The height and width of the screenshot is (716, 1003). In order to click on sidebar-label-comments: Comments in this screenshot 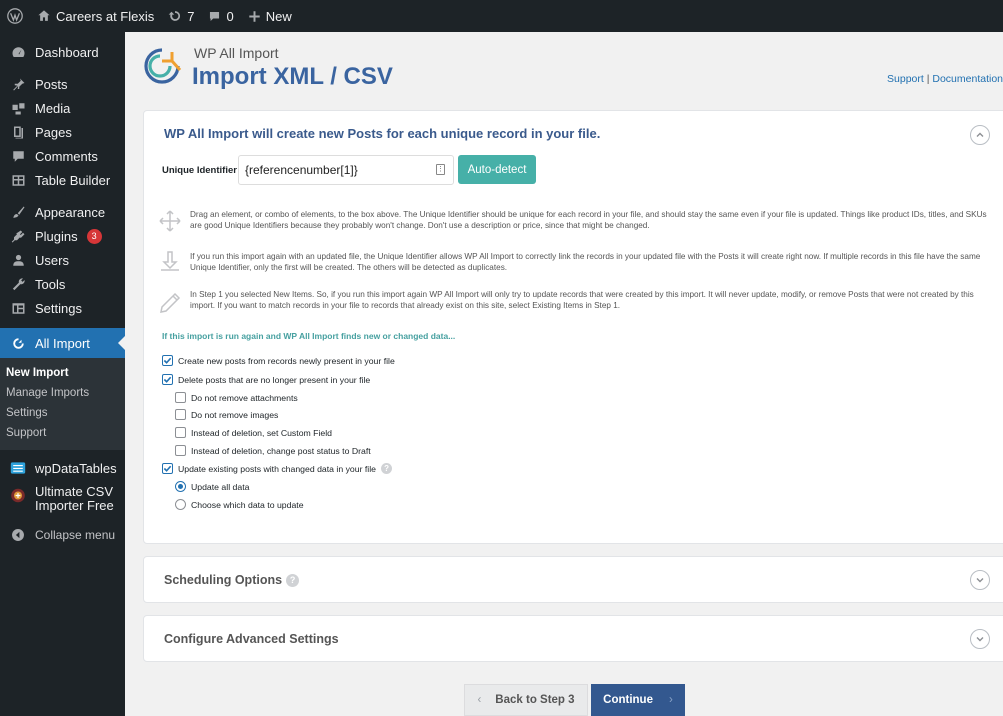, I will do `click(66, 156)`.